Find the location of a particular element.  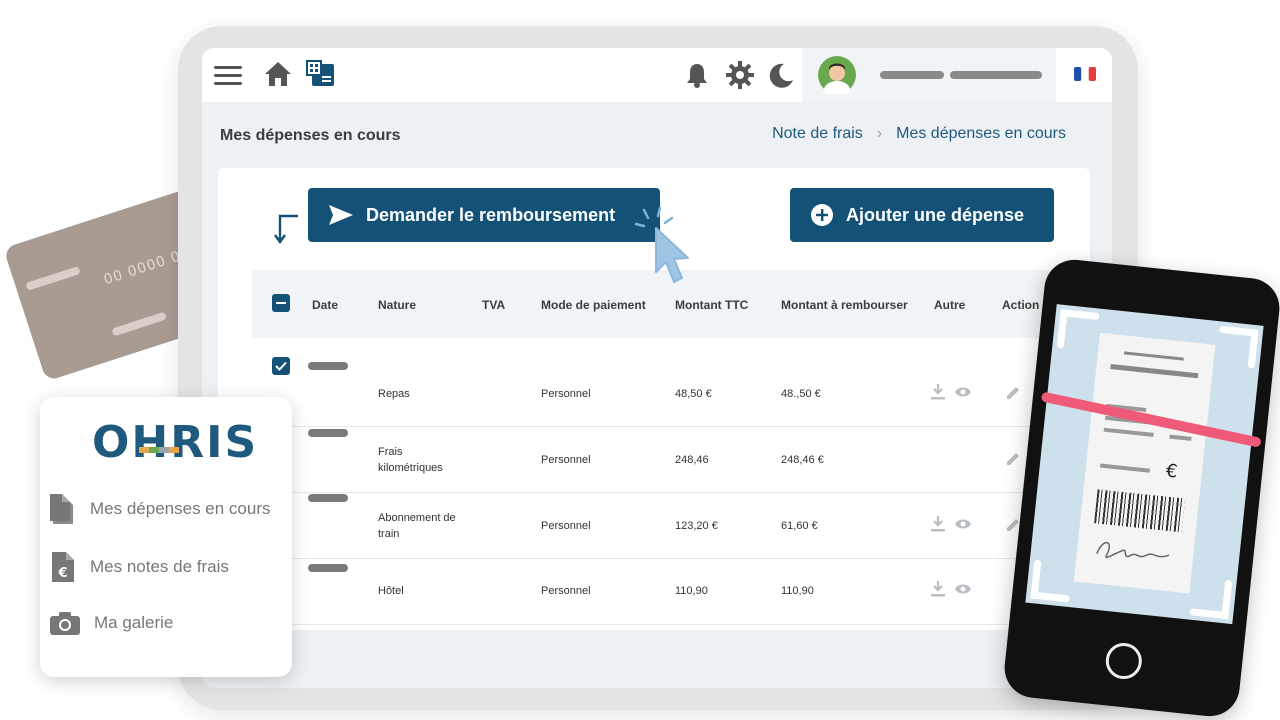

user-menu is located at coordinates (929, 75).